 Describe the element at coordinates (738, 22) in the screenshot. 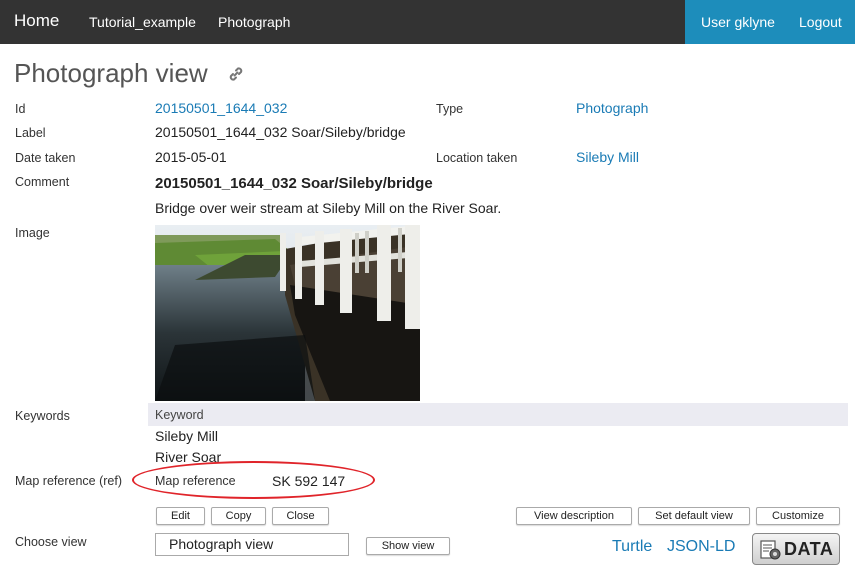

I see `user-link: User gklyne` at that location.